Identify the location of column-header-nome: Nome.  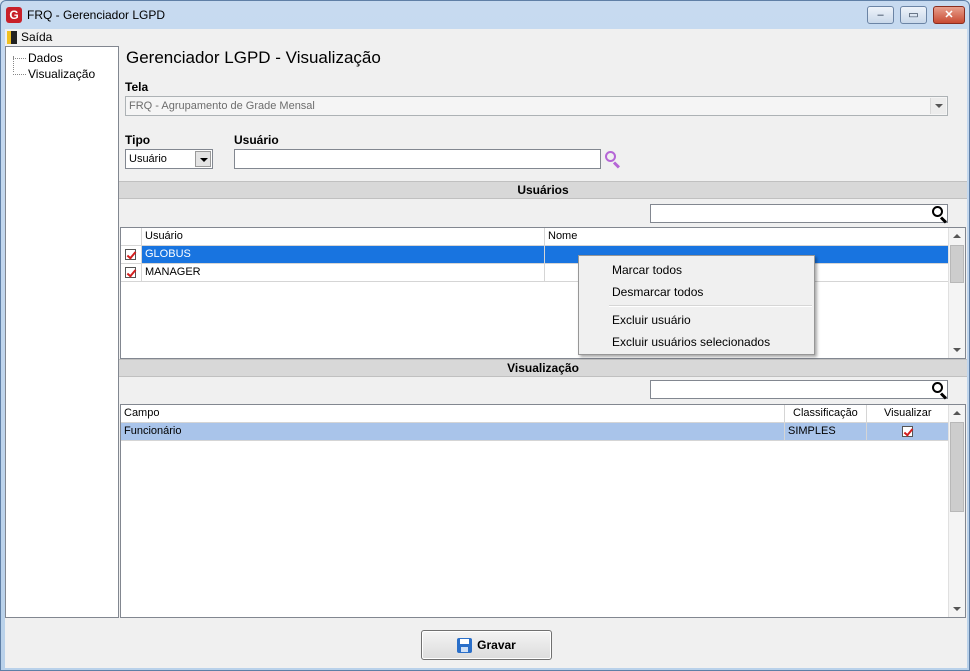
(747, 237).